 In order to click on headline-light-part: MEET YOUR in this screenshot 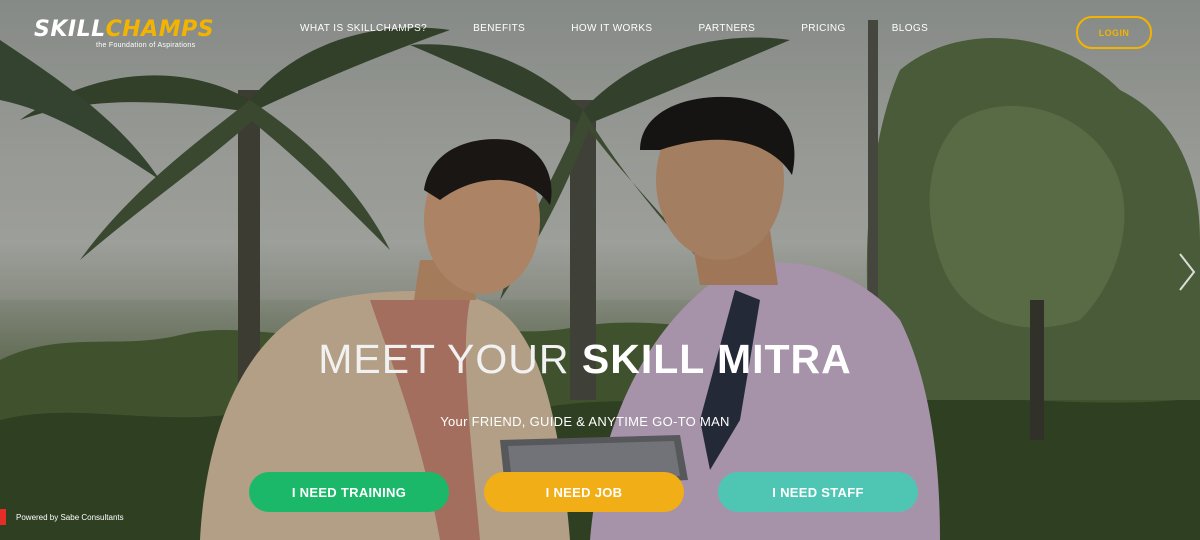, I will do `click(444, 359)`.